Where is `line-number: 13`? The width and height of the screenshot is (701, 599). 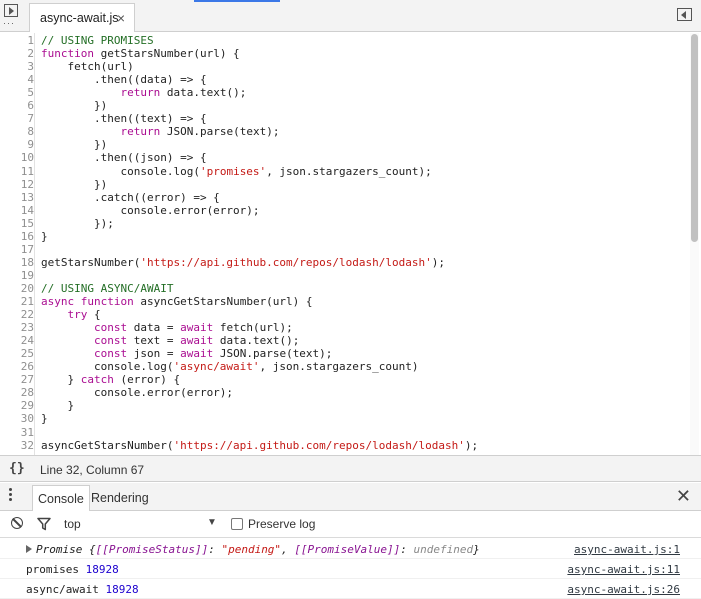
line-number: 13 is located at coordinates (17, 197).